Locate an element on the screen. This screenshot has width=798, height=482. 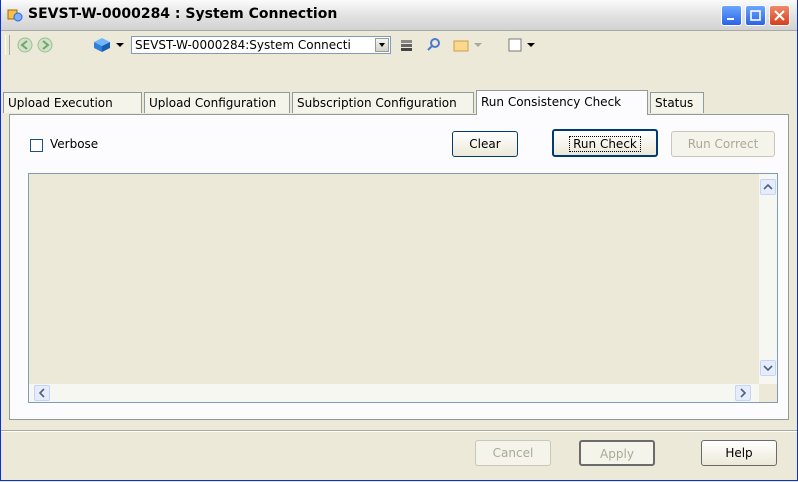
scroll-down-button is located at coordinates (768, 368).